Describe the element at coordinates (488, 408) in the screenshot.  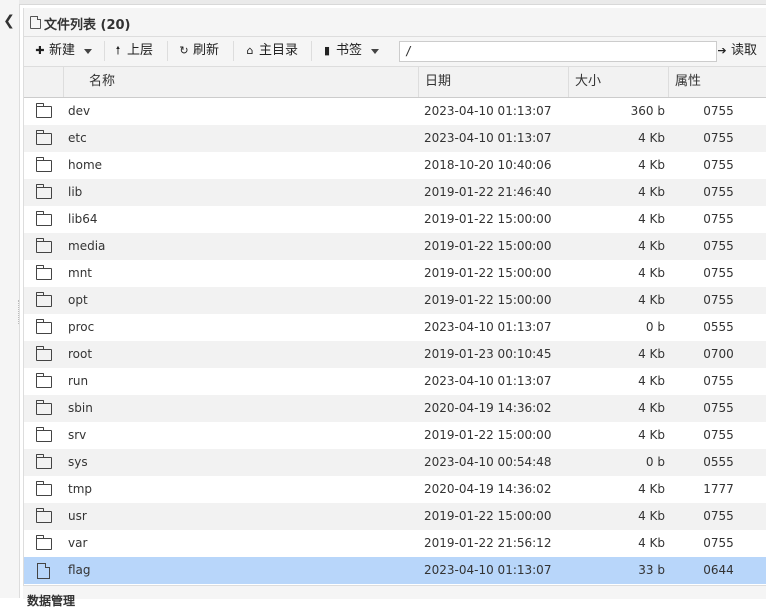
I see `date-cell: 2020-04-19 14:36:02` at that location.